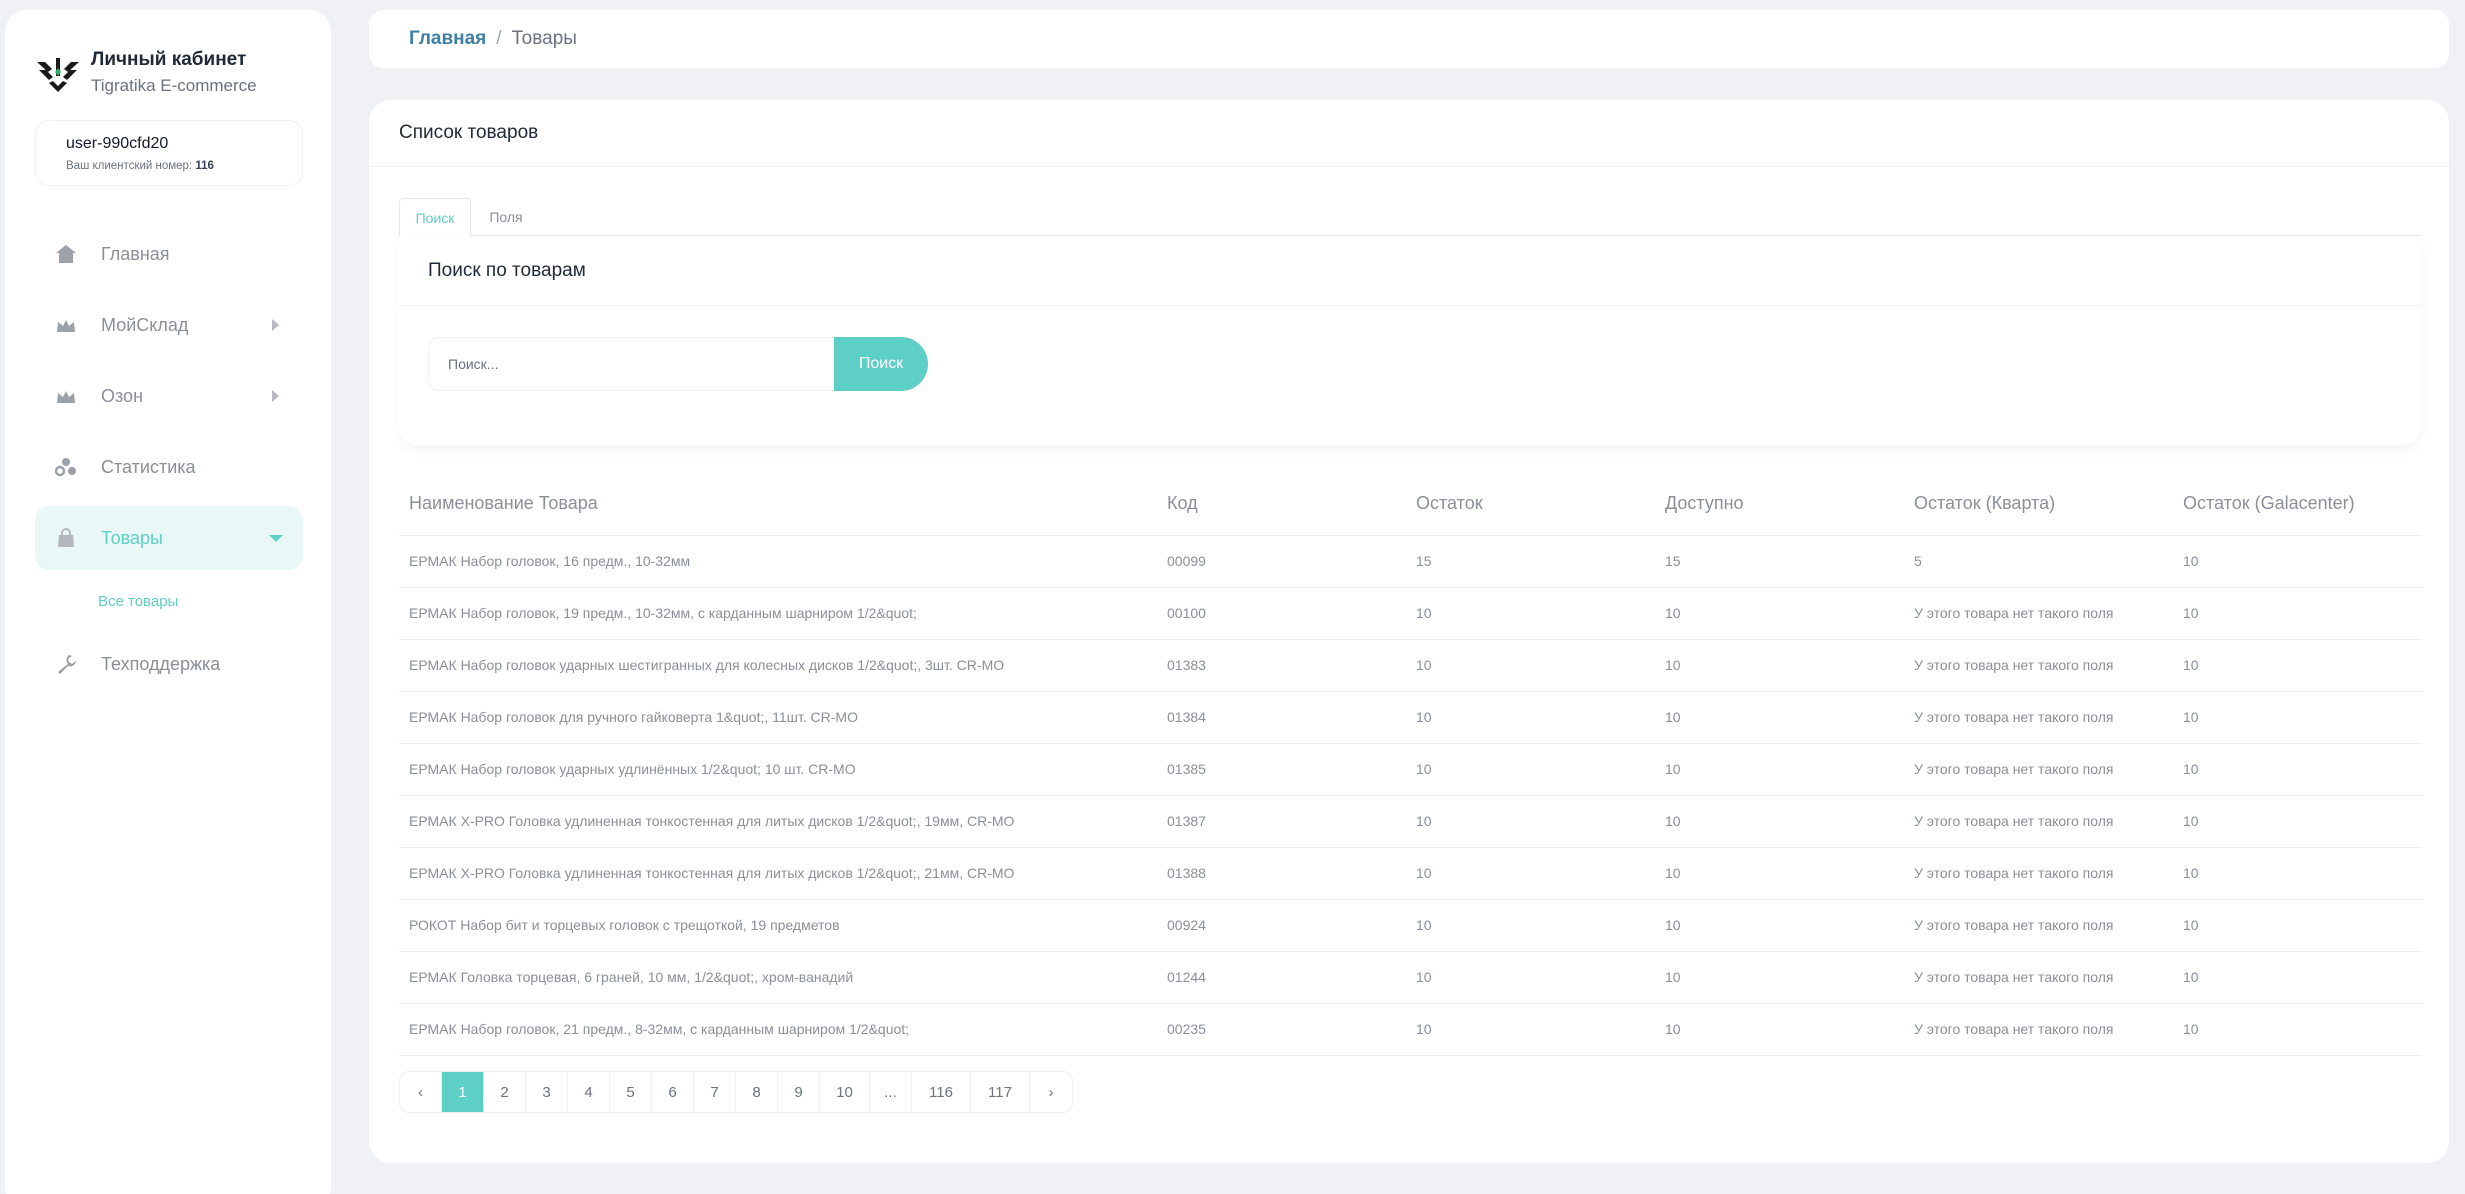  Describe the element at coordinates (1409, 133) in the screenshot. I see `page-title: Список товаров` at that location.